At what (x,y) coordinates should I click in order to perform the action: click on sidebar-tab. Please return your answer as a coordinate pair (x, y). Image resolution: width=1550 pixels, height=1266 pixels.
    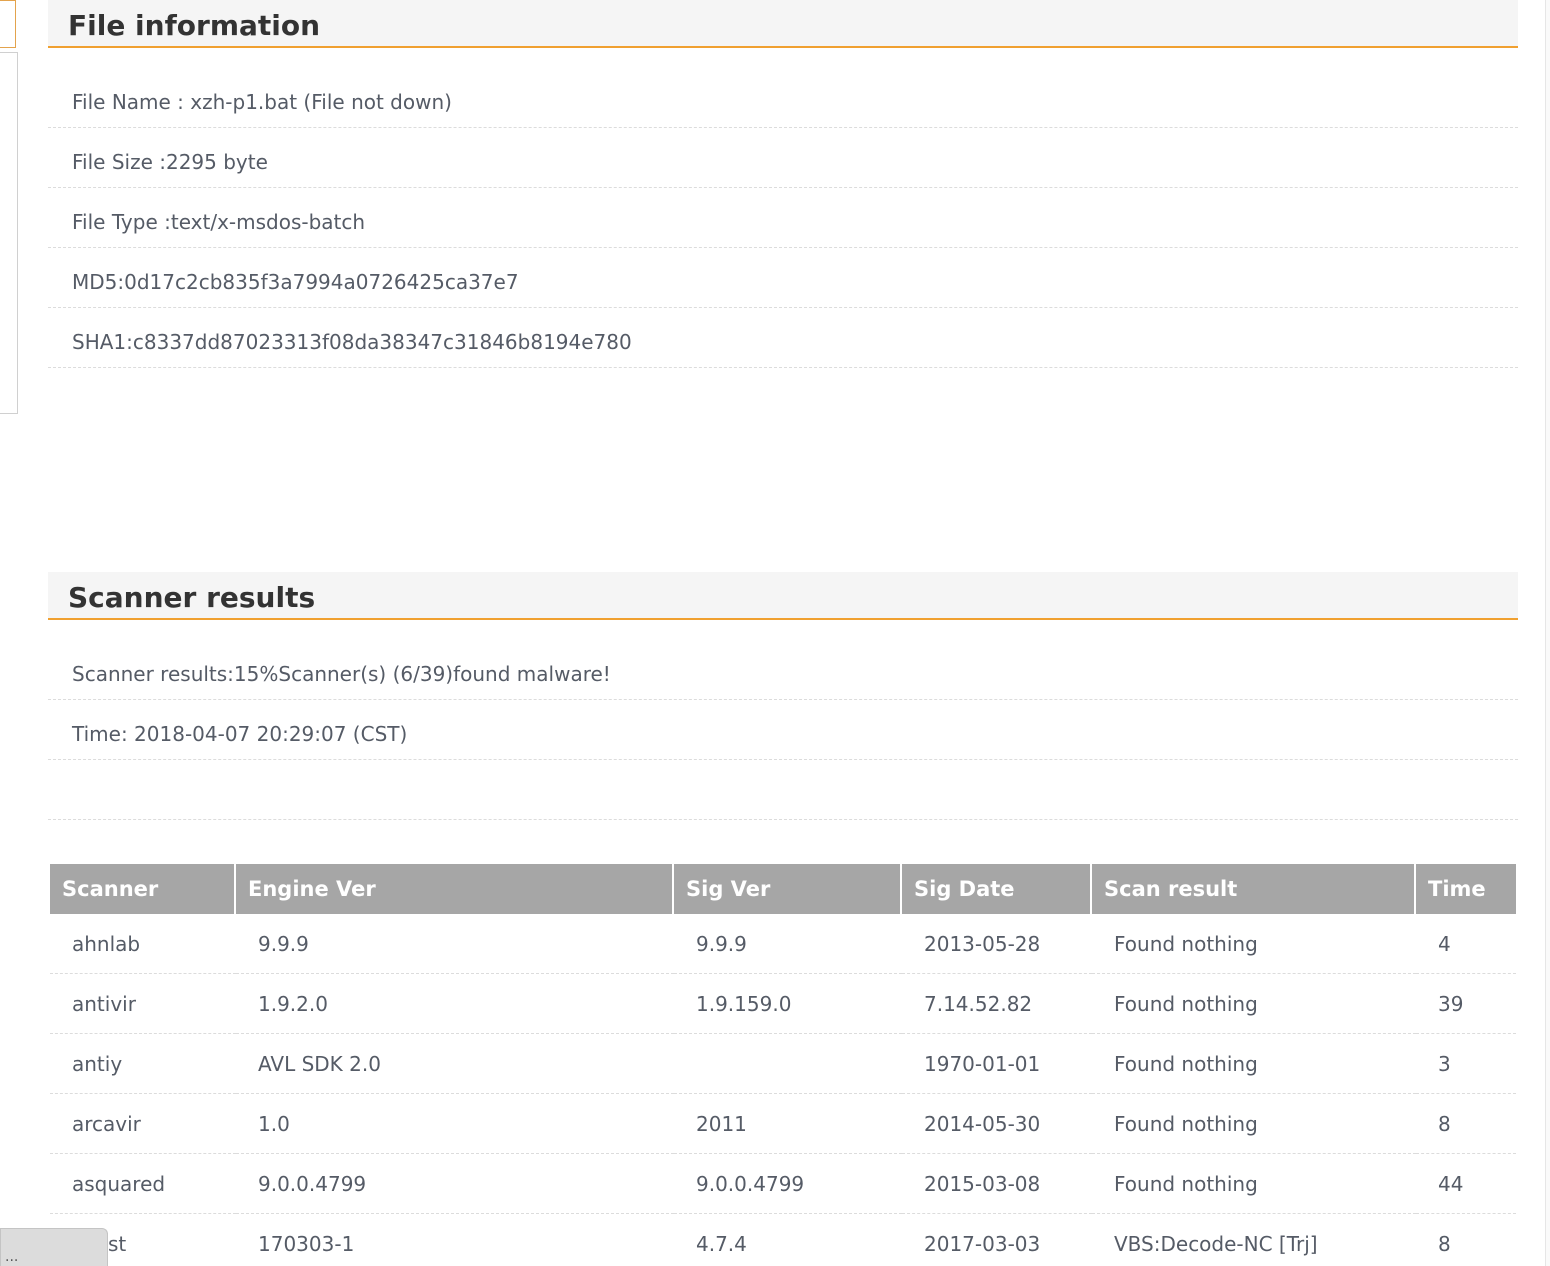
    Looking at the image, I should click on (8, 24).